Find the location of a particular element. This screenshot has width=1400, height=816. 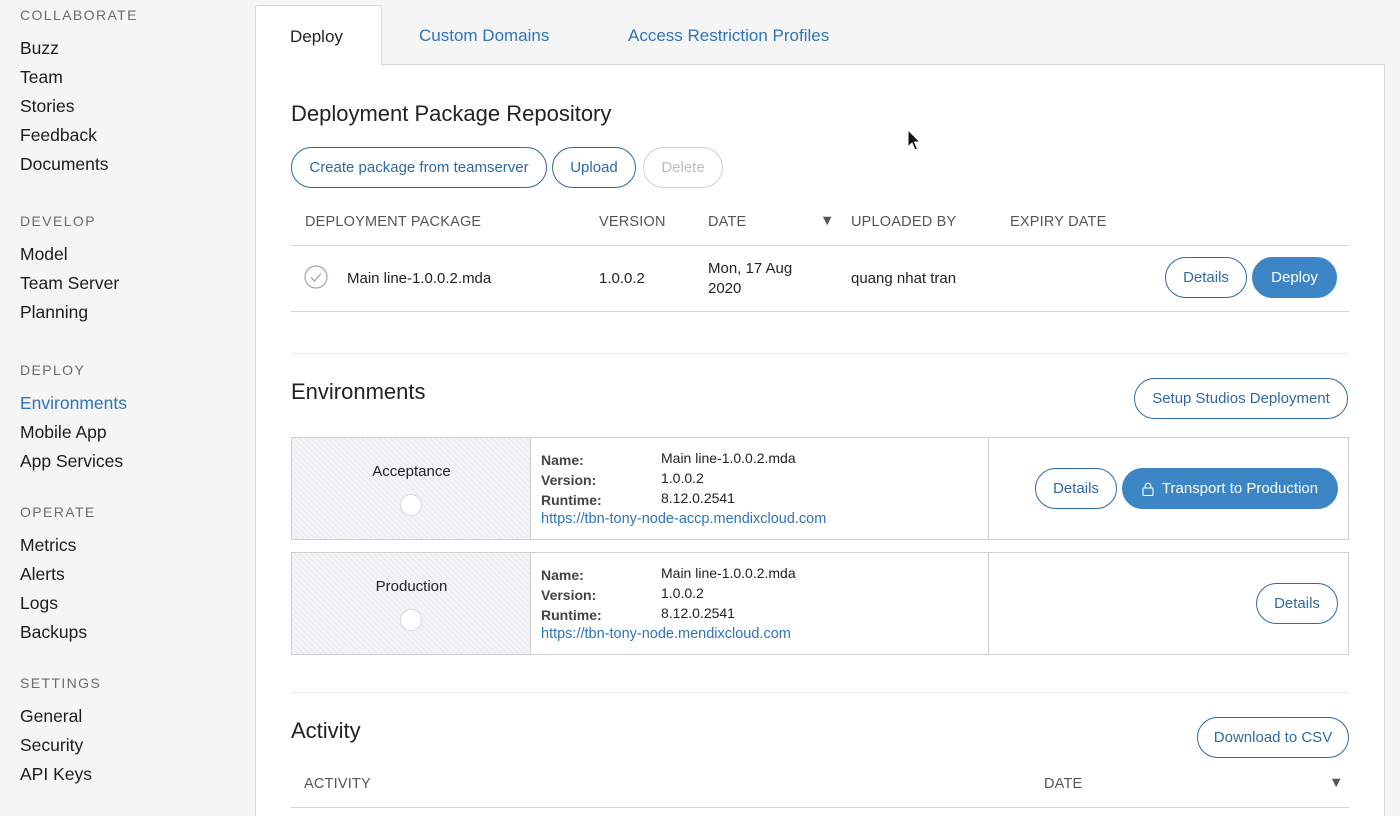

tab-deploy: Deploy is located at coordinates (318, 35).